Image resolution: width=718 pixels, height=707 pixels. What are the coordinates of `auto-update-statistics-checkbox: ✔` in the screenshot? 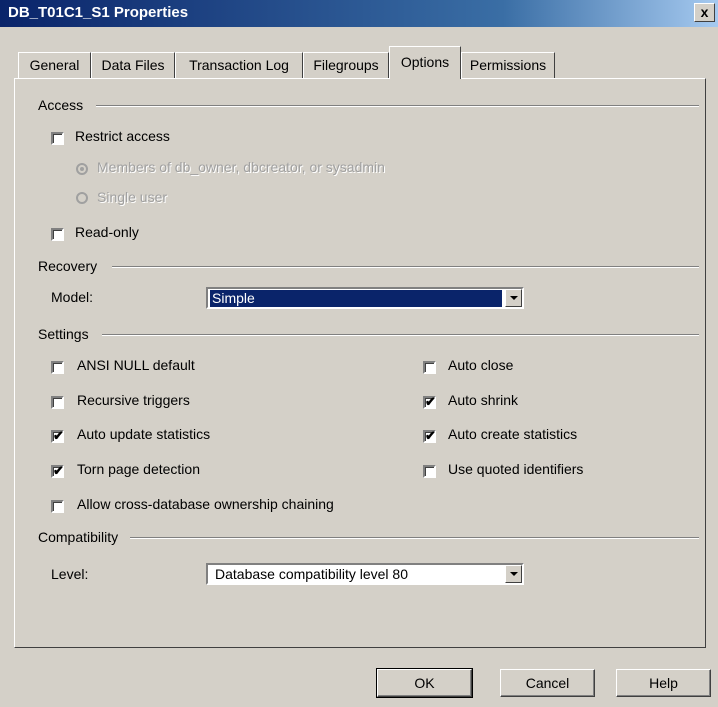 It's located at (57, 435).